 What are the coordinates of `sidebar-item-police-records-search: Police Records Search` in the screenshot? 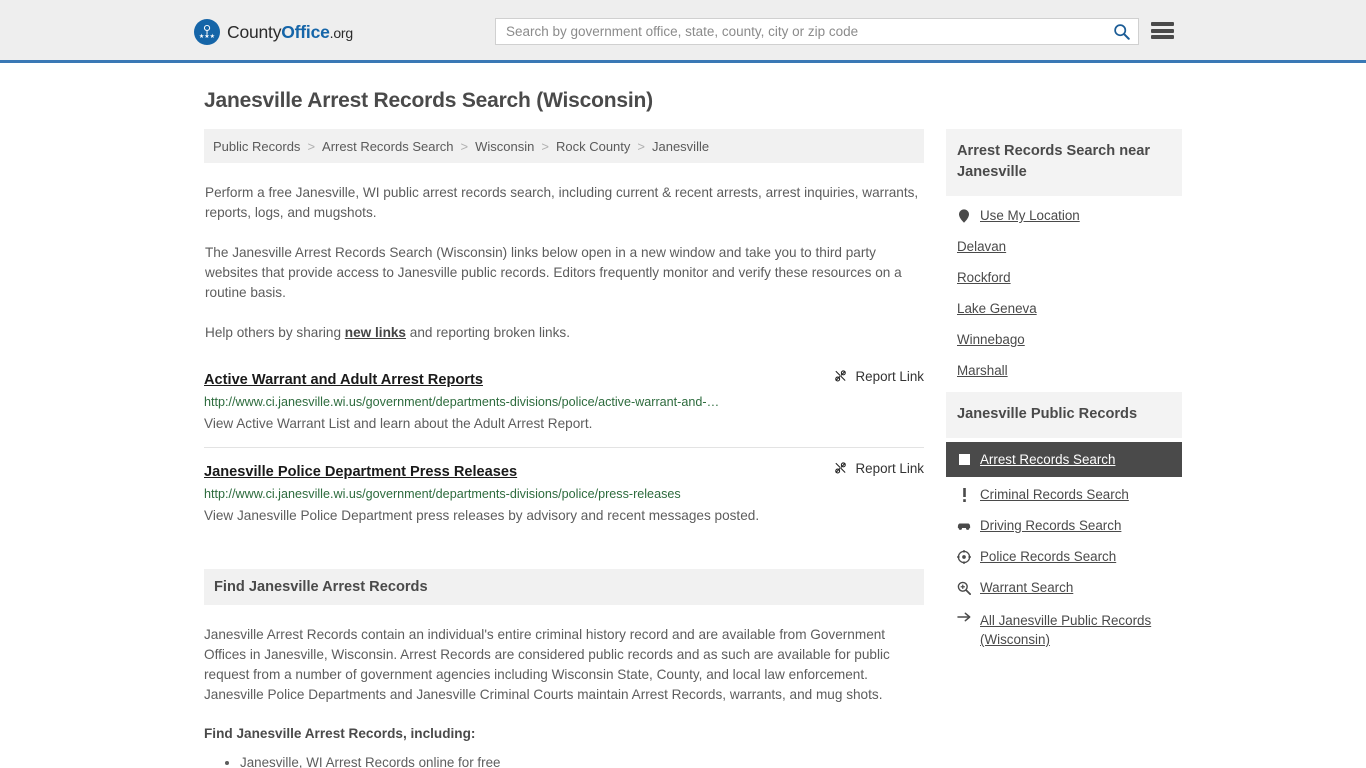 It's located at (1064, 556).